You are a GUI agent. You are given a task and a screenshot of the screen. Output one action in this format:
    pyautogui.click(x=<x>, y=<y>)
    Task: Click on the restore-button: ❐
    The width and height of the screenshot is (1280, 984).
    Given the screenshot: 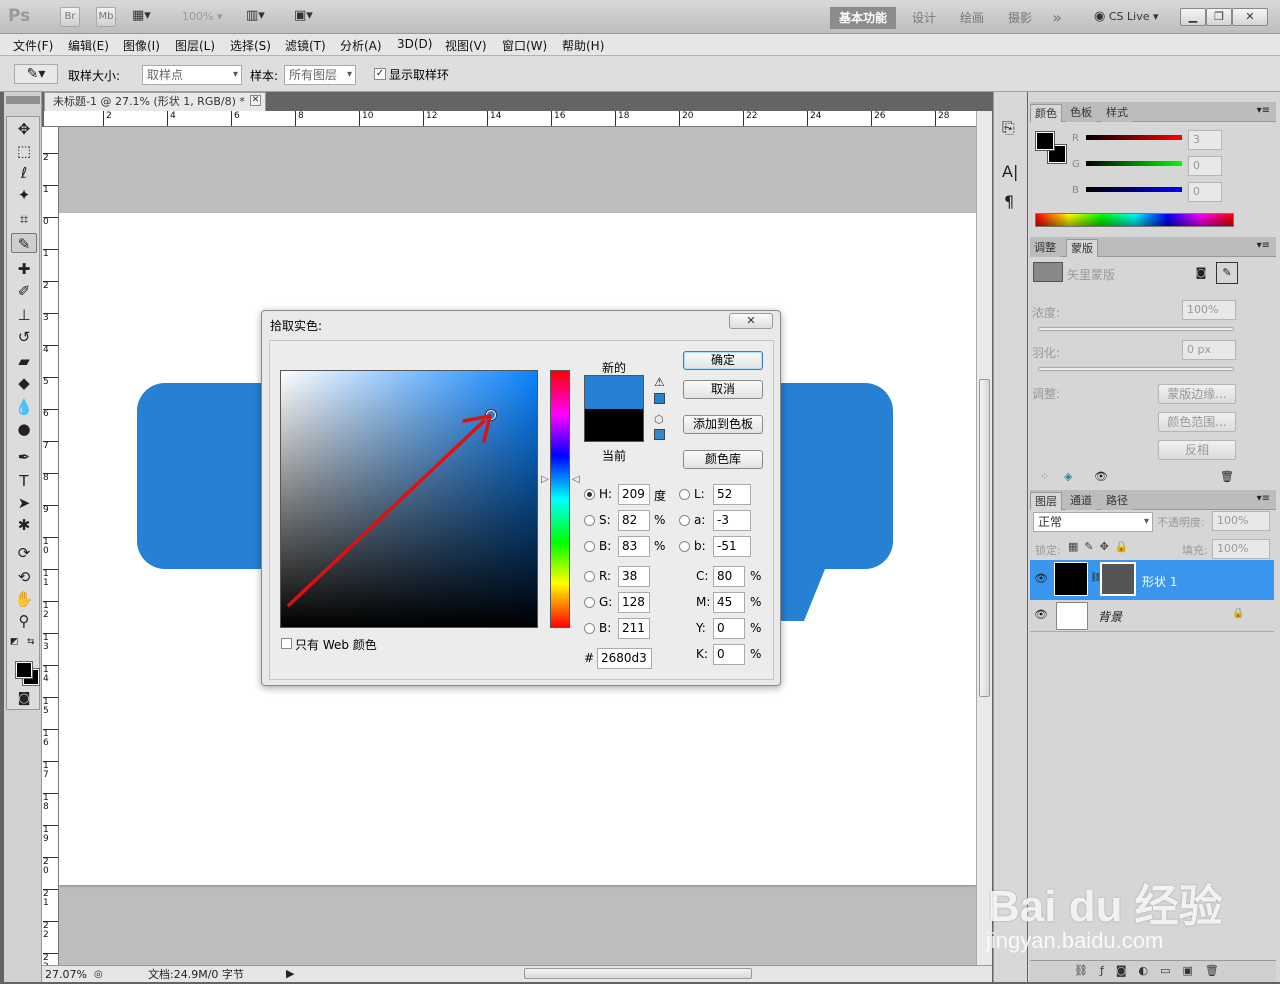 What is the action you would take?
    pyautogui.click(x=1219, y=17)
    